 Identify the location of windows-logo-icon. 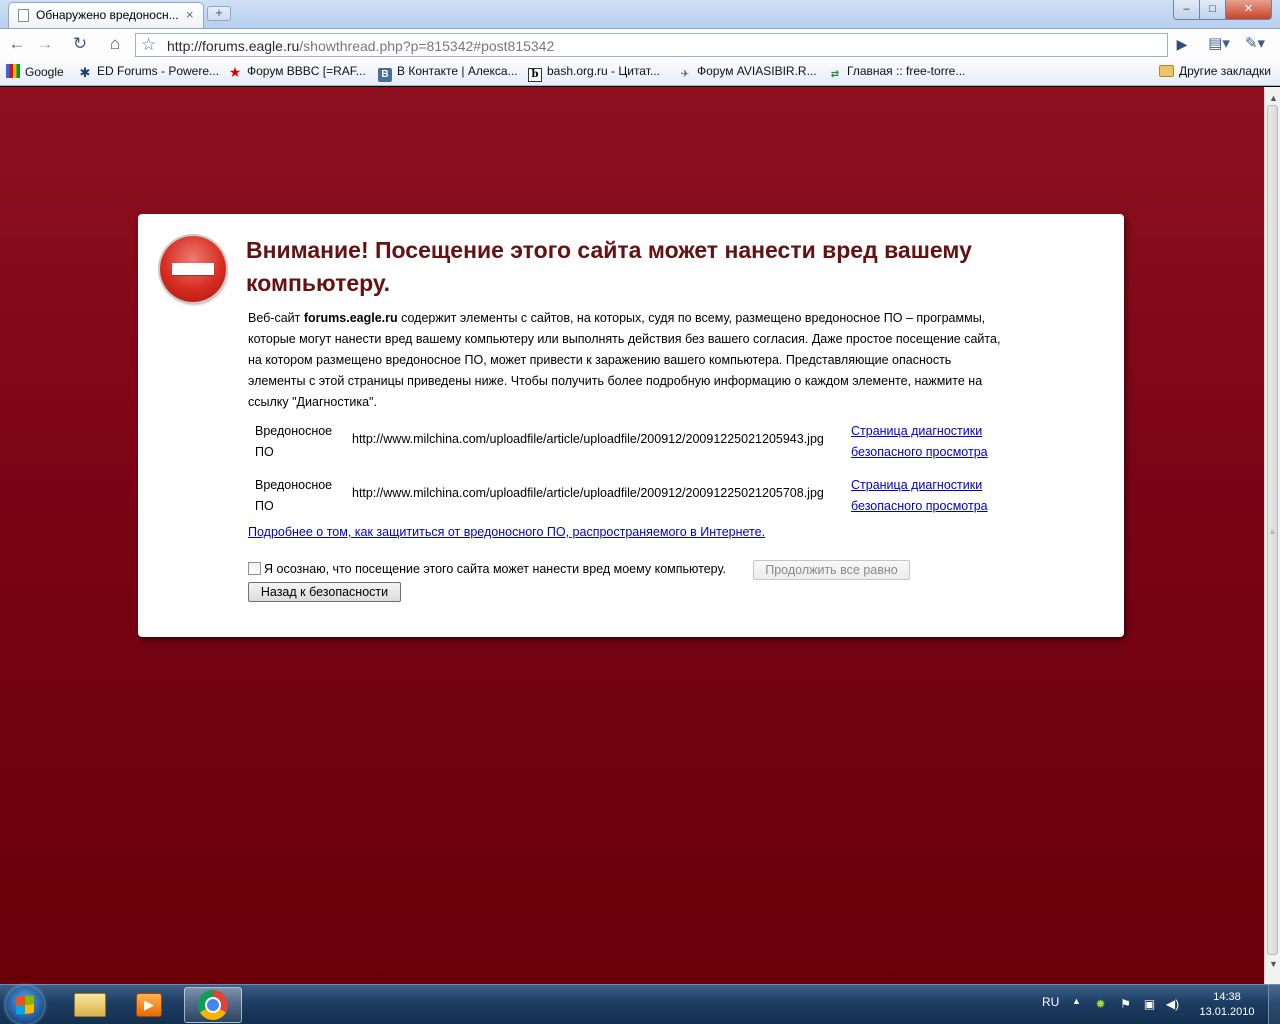
(25, 1005).